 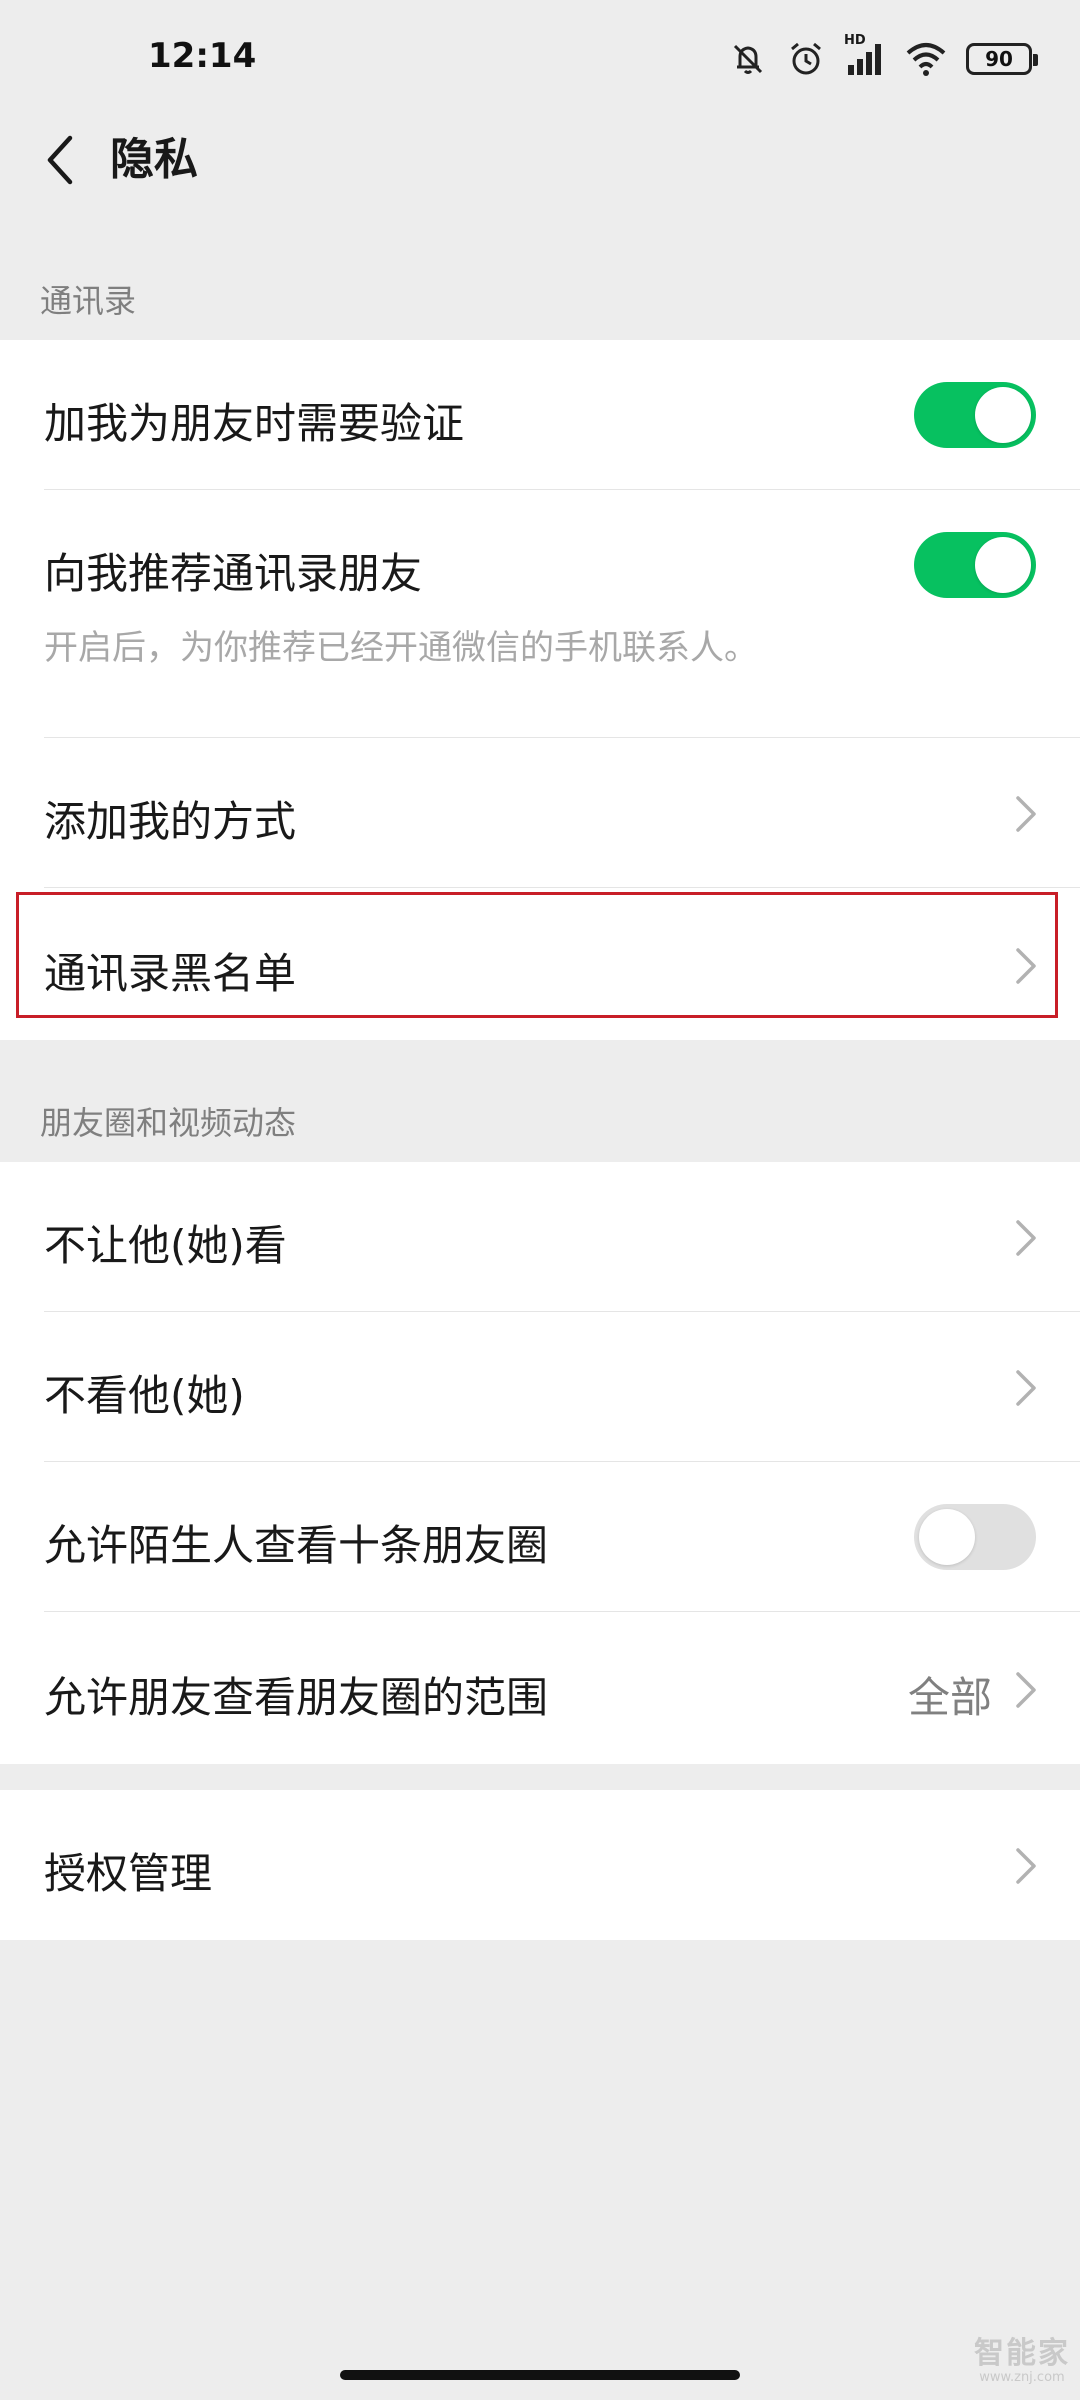 What do you see at coordinates (296, 1545) in the screenshot?
I see `row-label: 允许陌生人查看十条朋友圈` at bounding box center [296, 1545].